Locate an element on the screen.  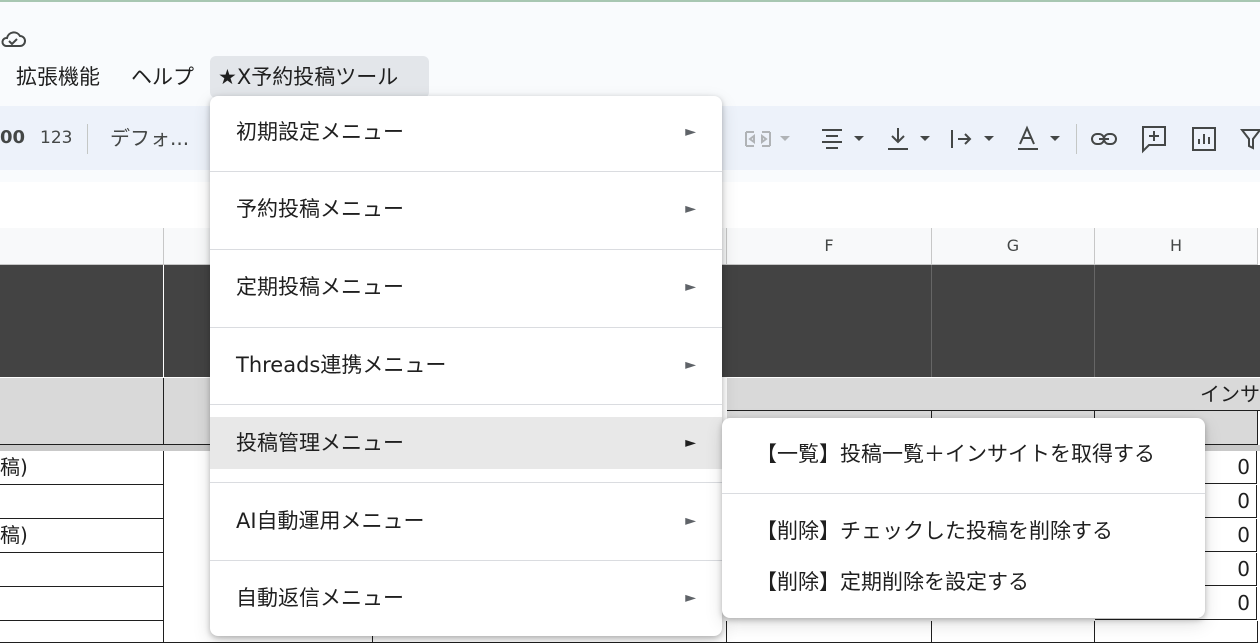
decimal-format-button: 00 is located at coordinates (12, 138).